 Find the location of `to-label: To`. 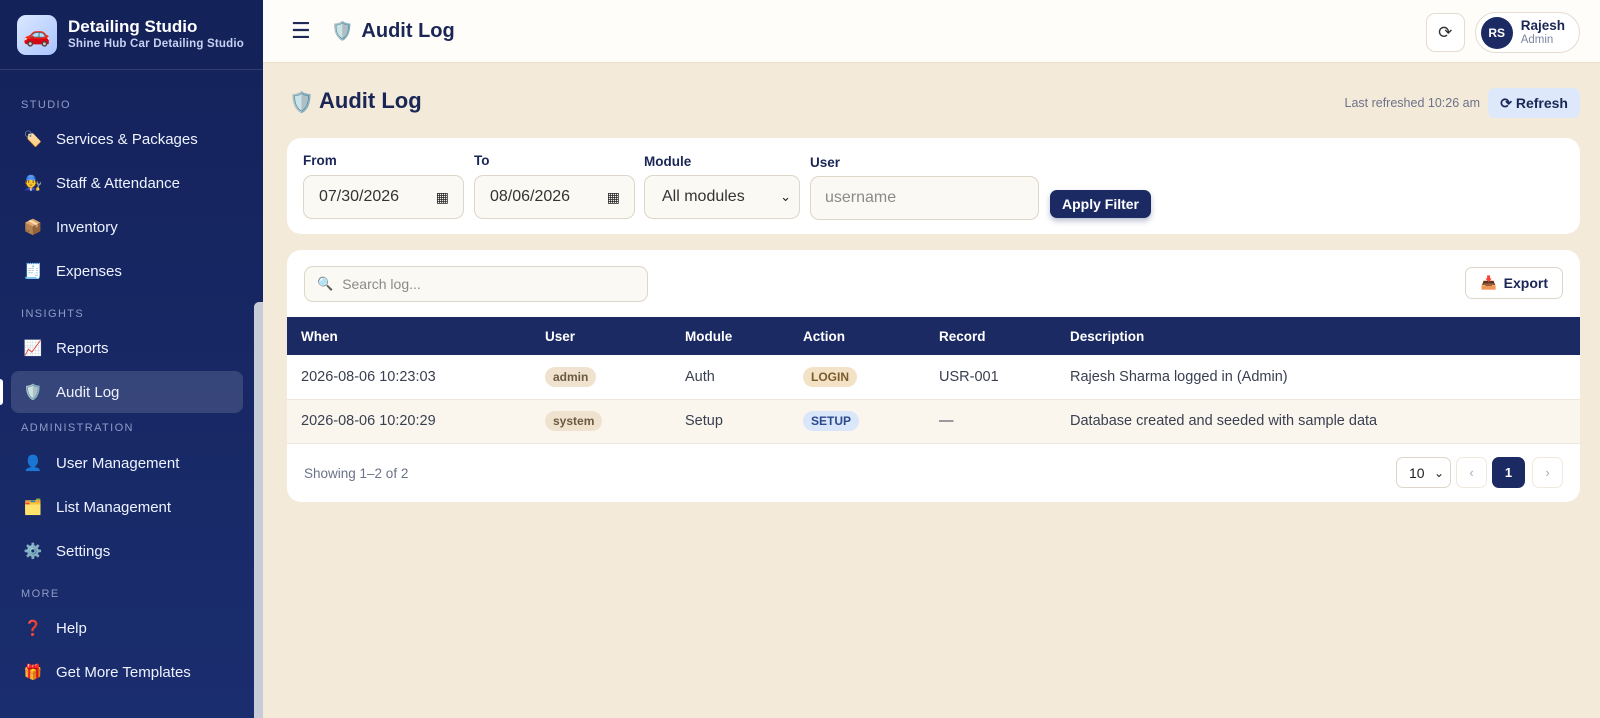

to-label: To is located at coordinates (482, 160).